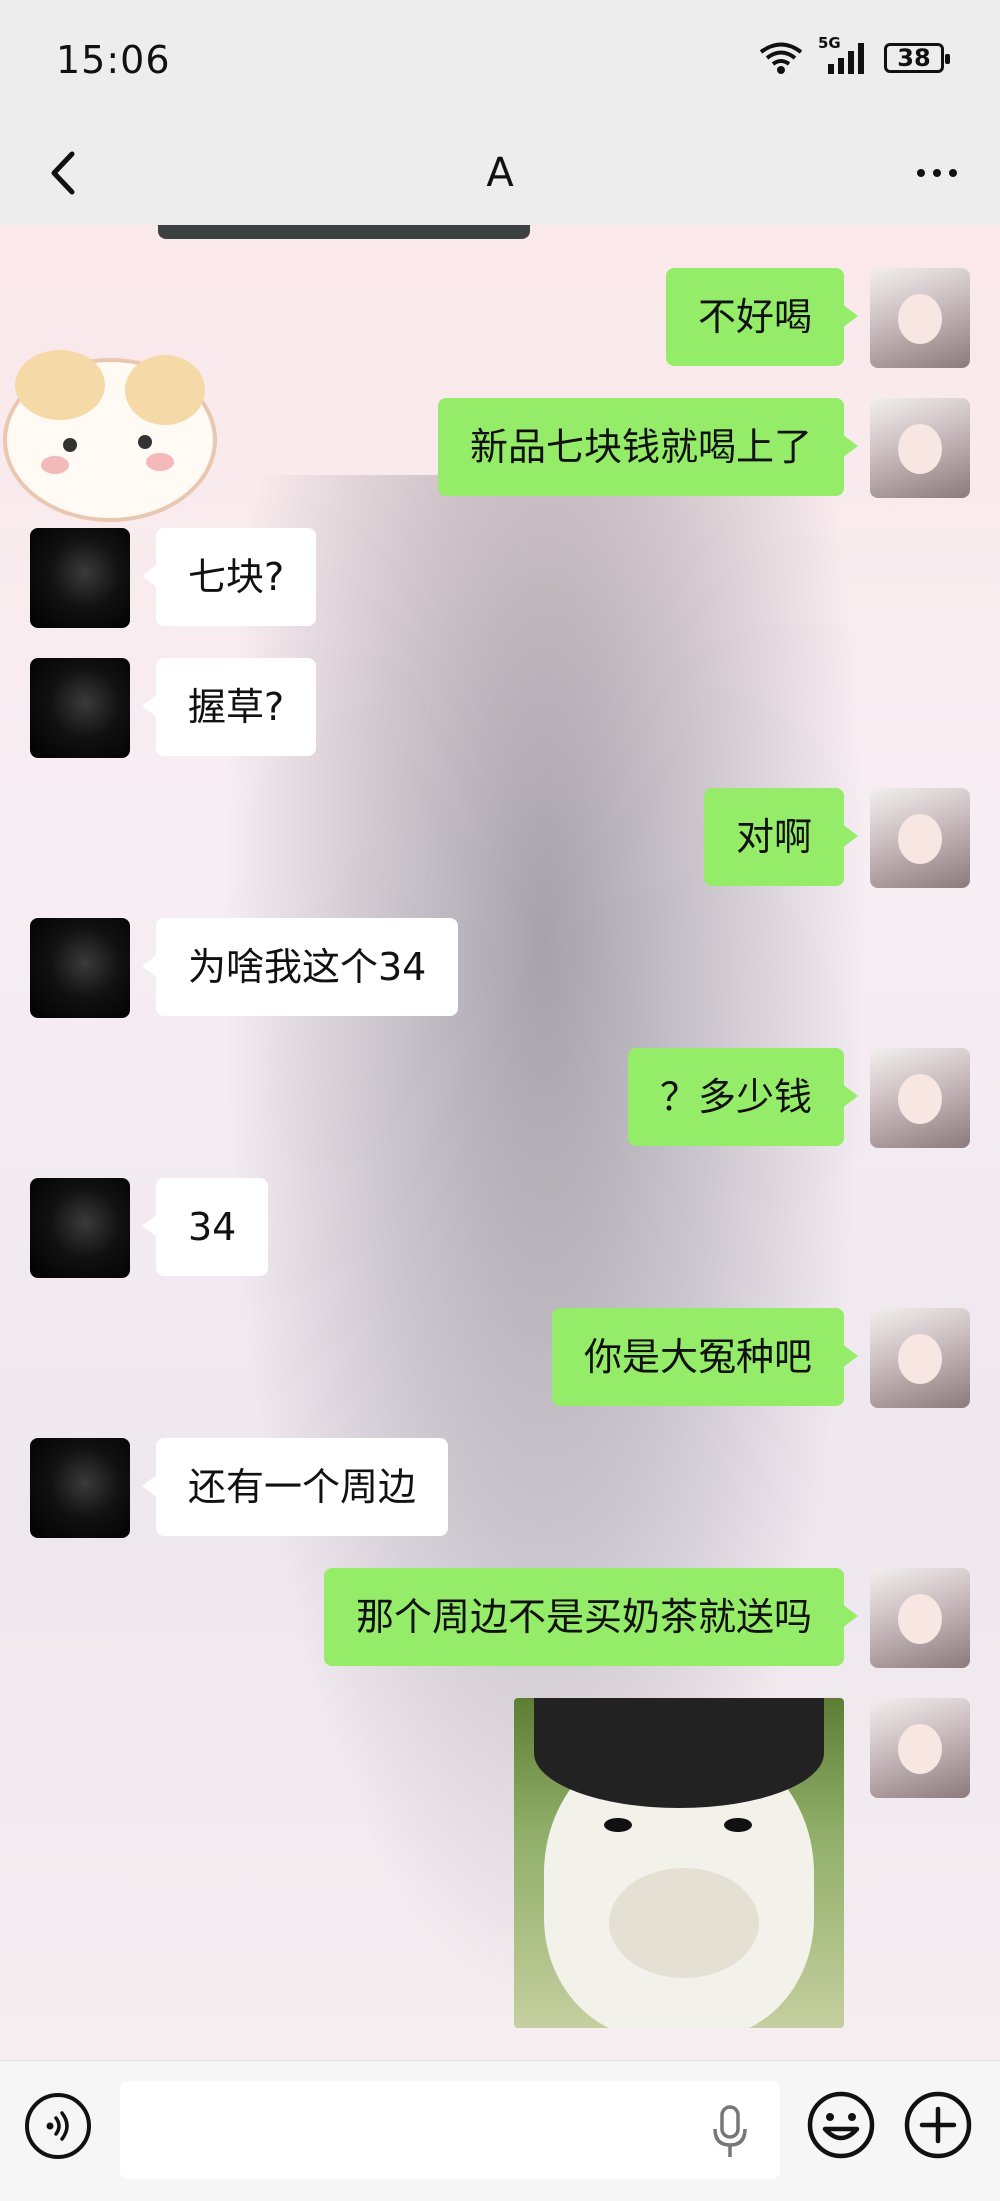  Describe the element at coordinates (500, 60) in the screenshot. I see `status-bar: 15:06 5G 38` at that location.